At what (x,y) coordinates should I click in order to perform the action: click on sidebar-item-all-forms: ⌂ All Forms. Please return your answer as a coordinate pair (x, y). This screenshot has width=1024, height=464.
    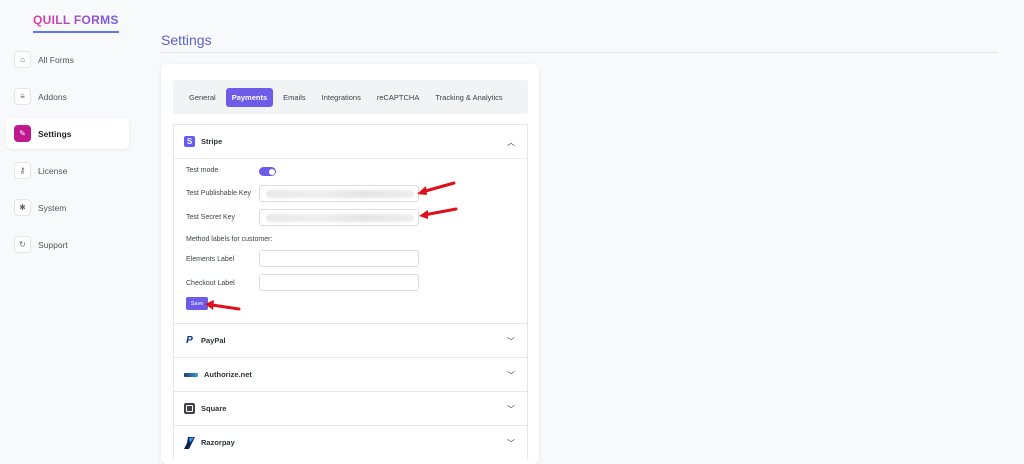
    Looking at the image, I should click on (67, 59).